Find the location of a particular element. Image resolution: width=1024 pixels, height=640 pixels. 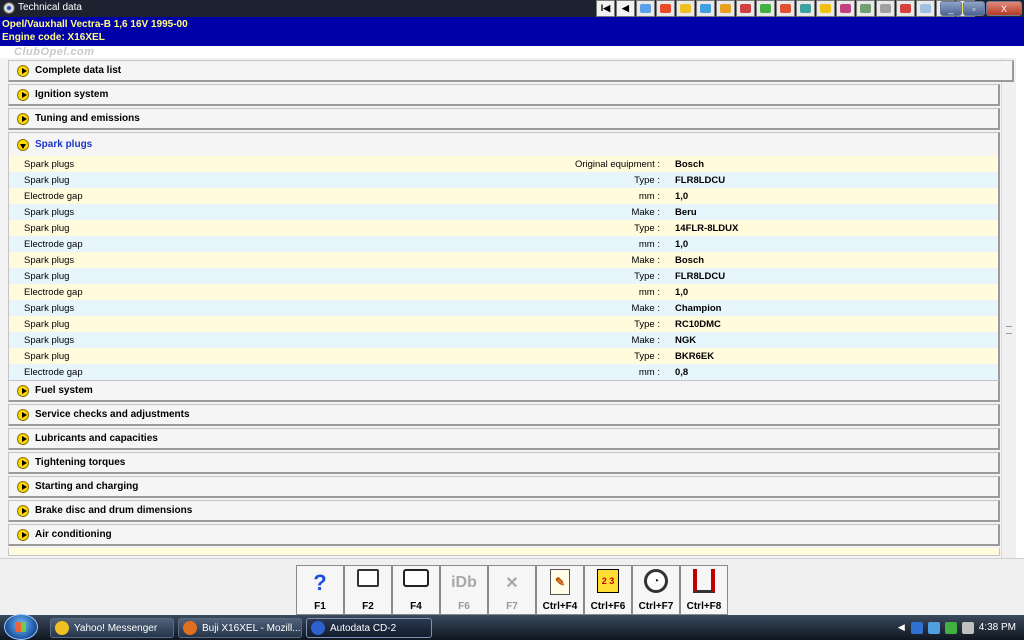

notes-button: ✎ Ctrl+F4 is located at coordinates (560, 590).